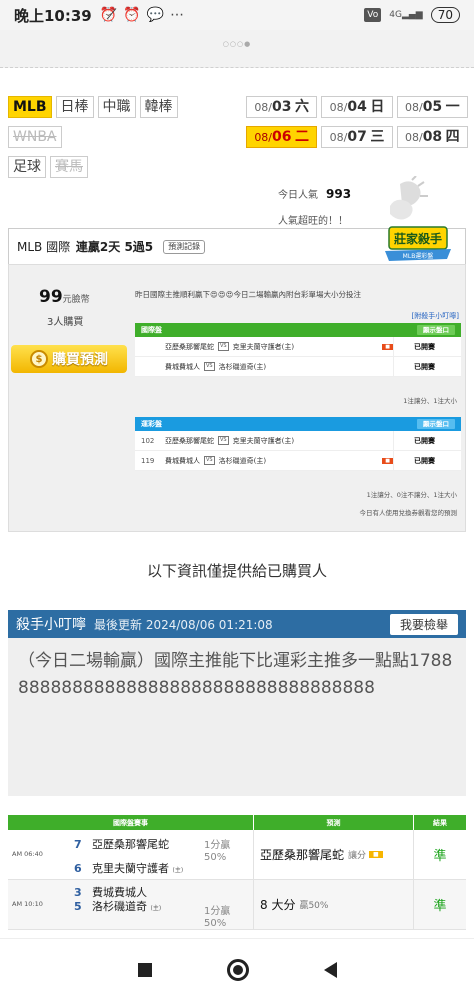 The image size is (474, 1000). Describe the element at coordinates (69, 167) in the screenshot. I see `tab-horse-racing: 賽馬` at that location.